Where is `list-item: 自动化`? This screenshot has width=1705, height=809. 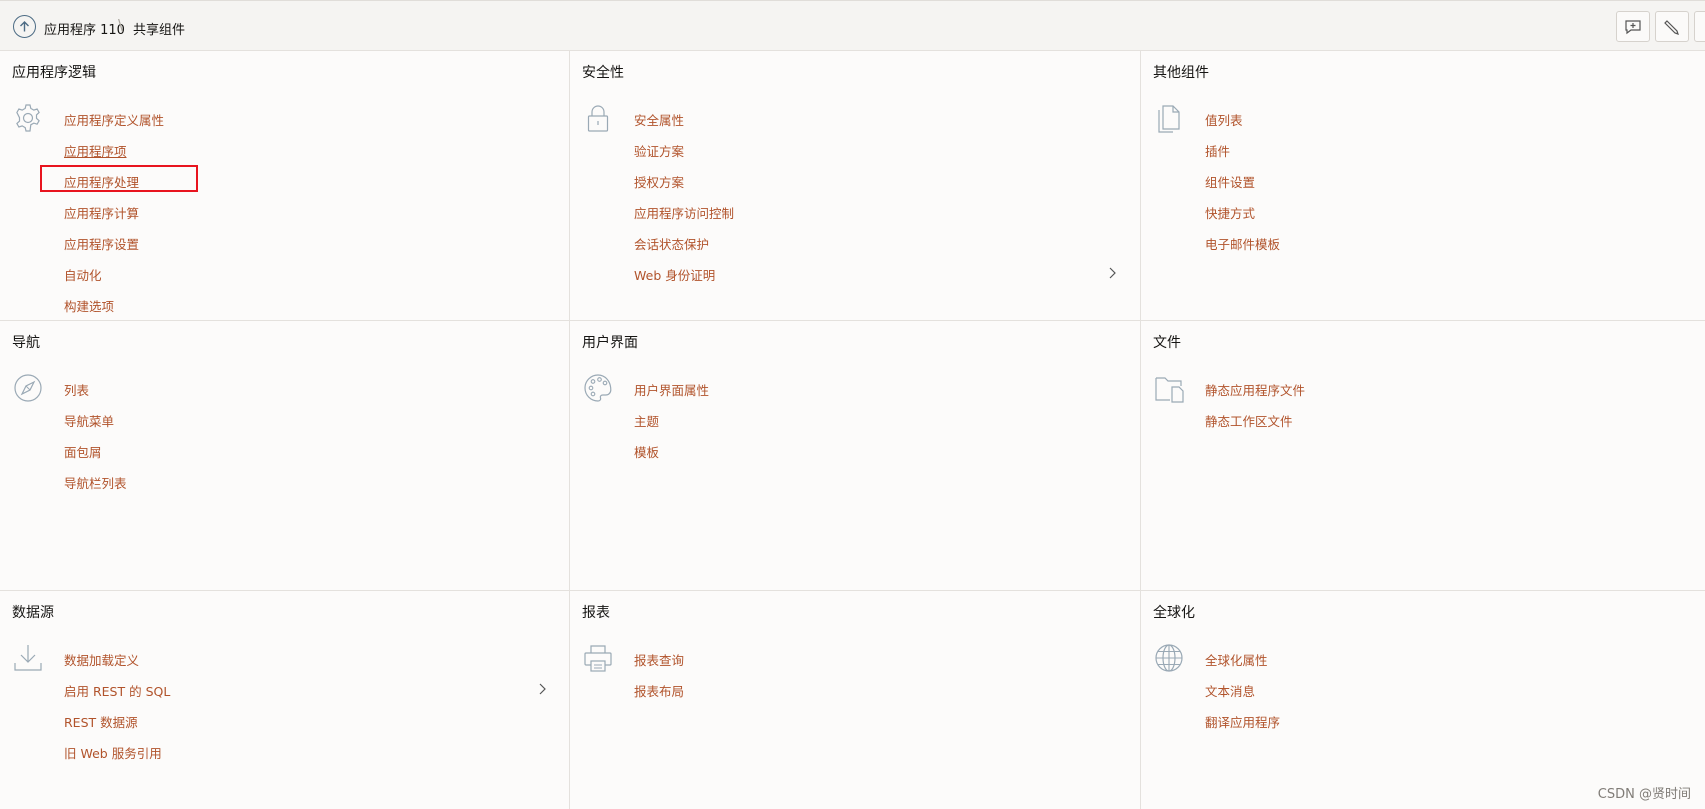
list-item: 自动化 is located at coordinates (114, 280).